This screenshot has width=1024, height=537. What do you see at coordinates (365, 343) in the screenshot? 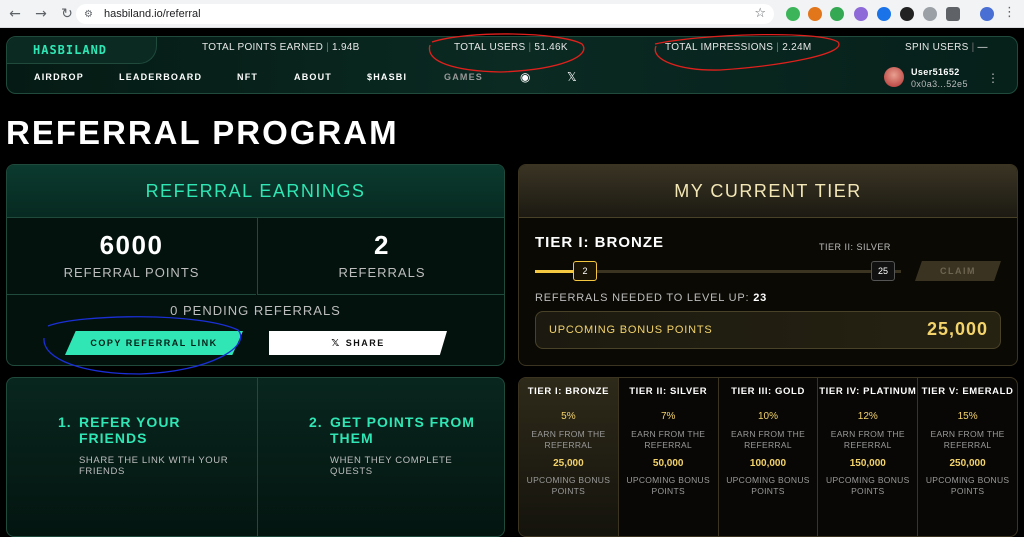
I see `share-label: SHARE` at bounding box center [365, 343].